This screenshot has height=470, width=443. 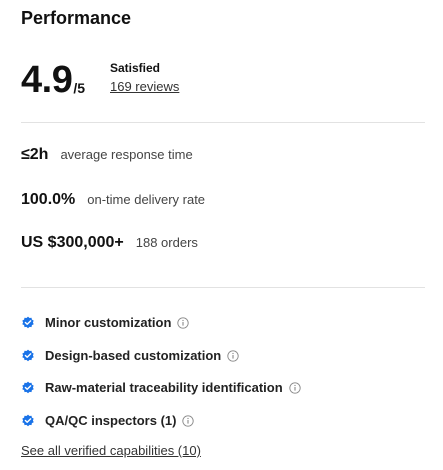 I want to click on stat-value: ≤2h, so click(x=35, y=154).